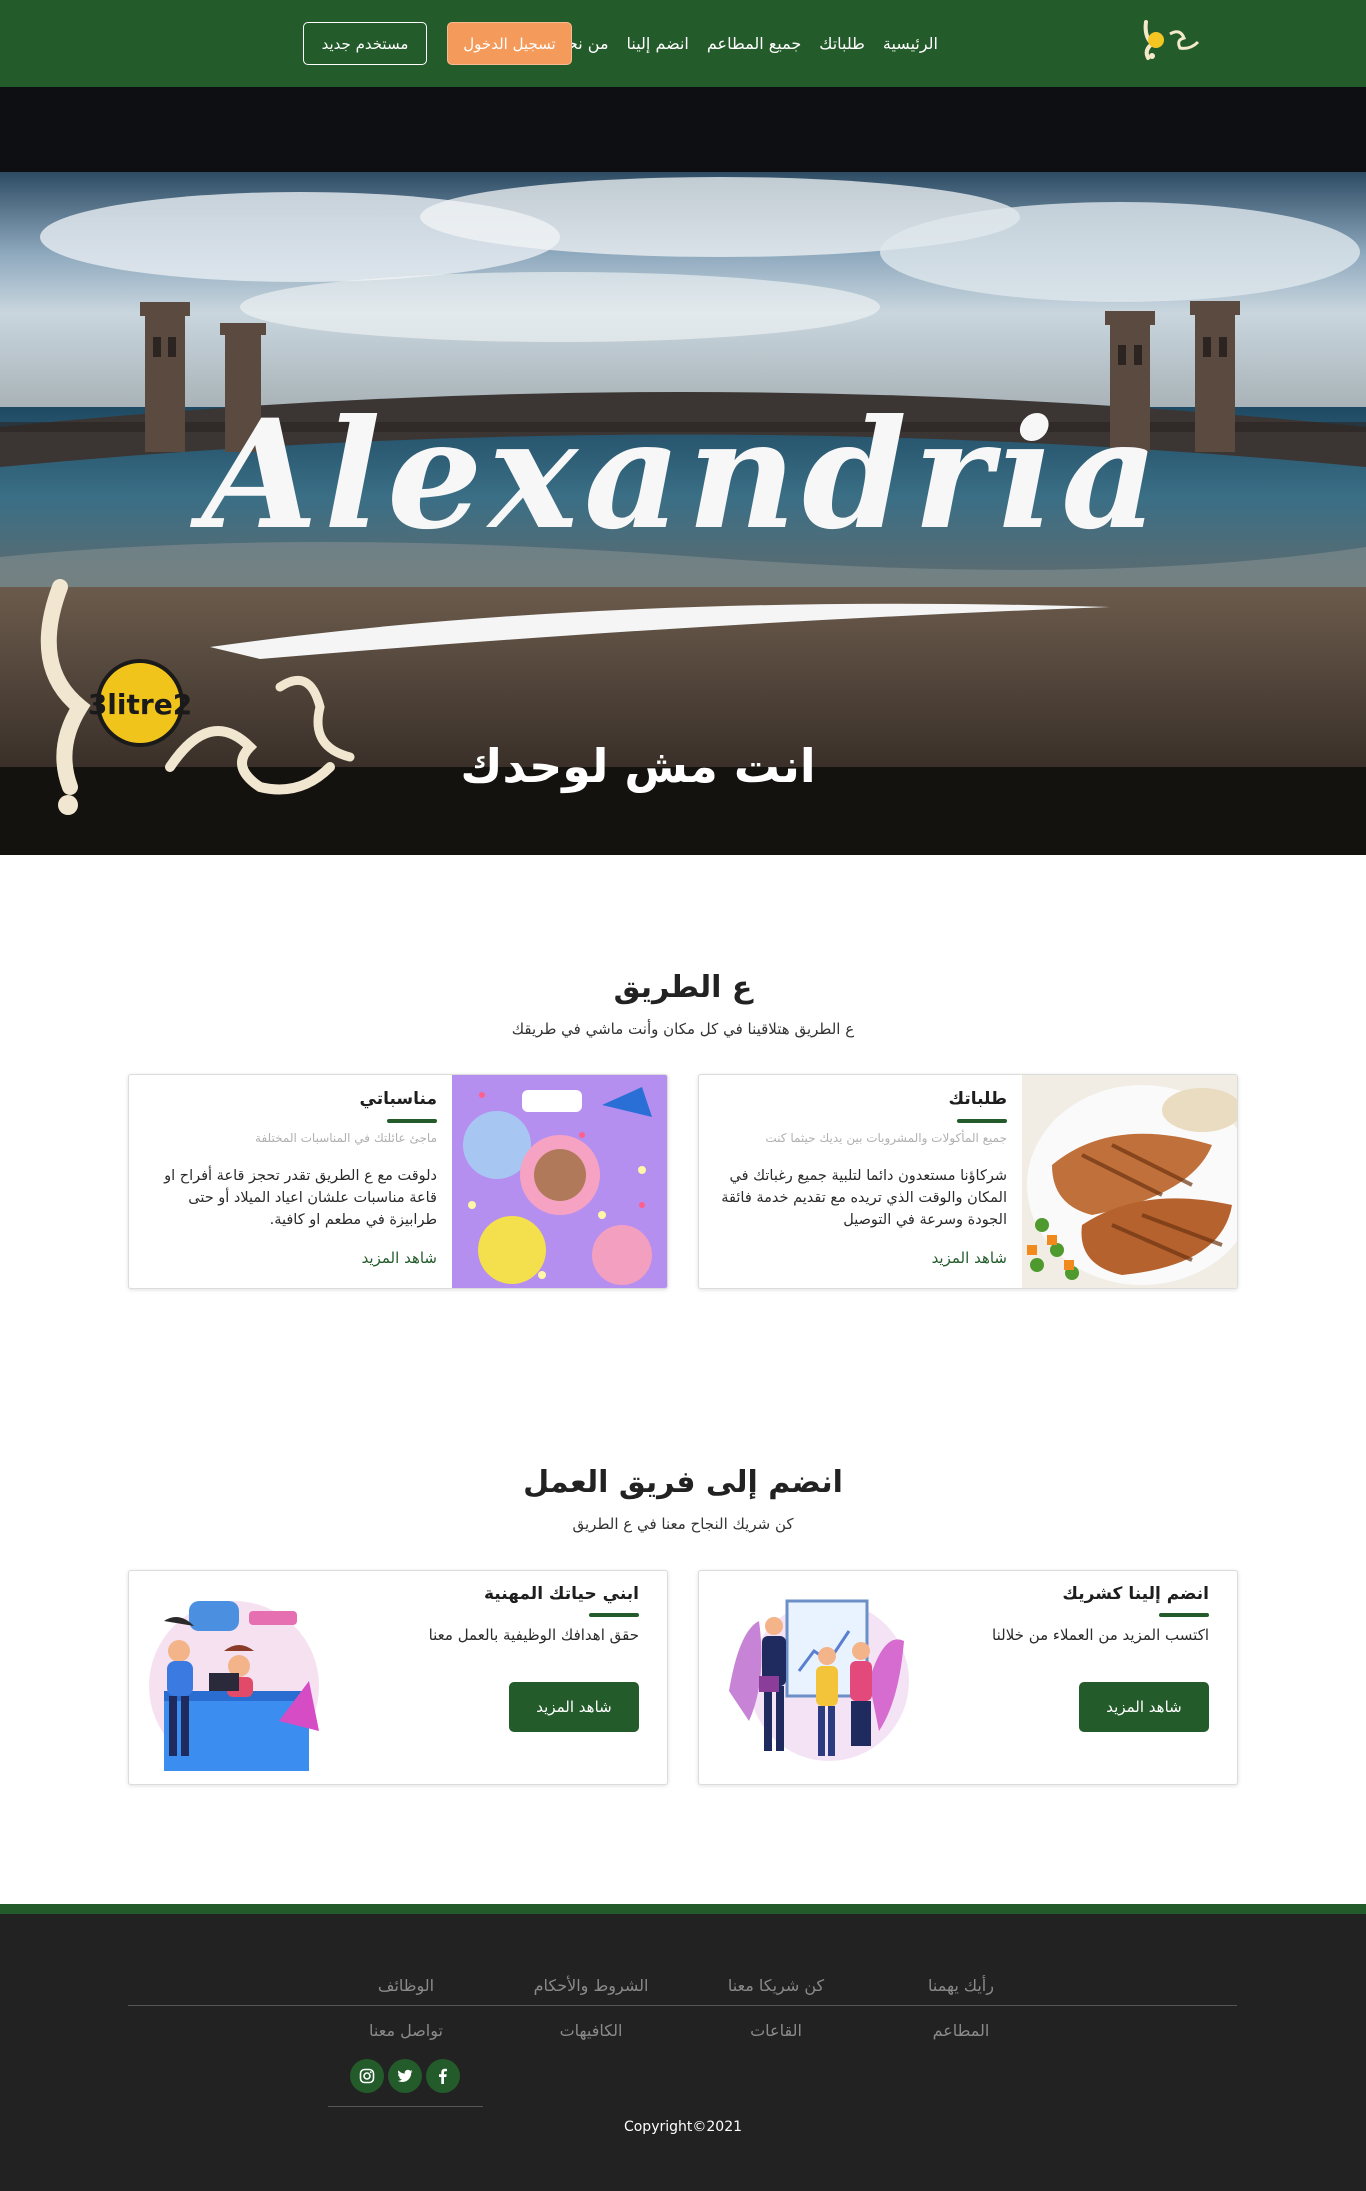  What do you see at coordinates (365, 43) in the screenshot?
I see `register-button: مستخدم جديد` at bounding box center [365, 43].